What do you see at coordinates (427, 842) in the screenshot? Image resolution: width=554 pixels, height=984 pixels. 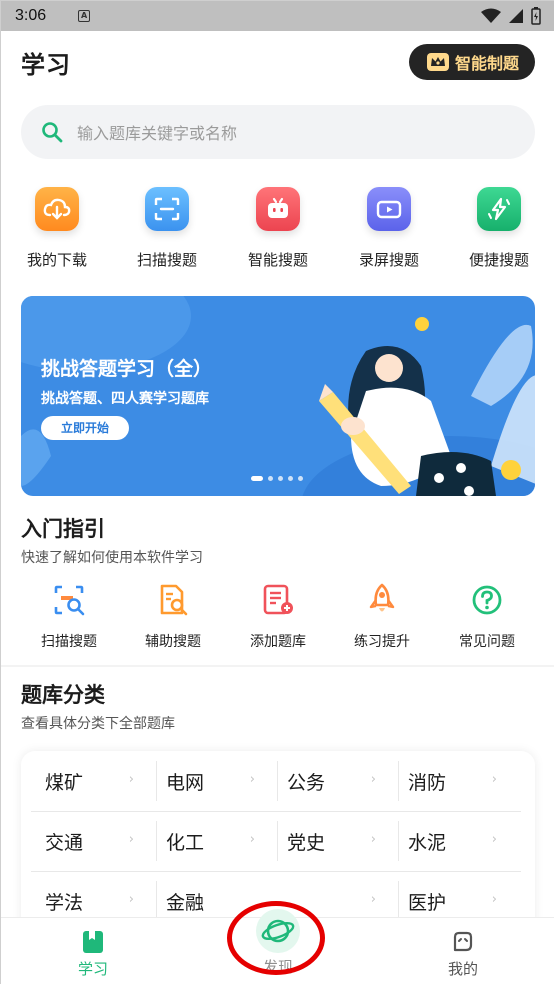 I see `category-label: 水泥` at bounding box center [427, 842].